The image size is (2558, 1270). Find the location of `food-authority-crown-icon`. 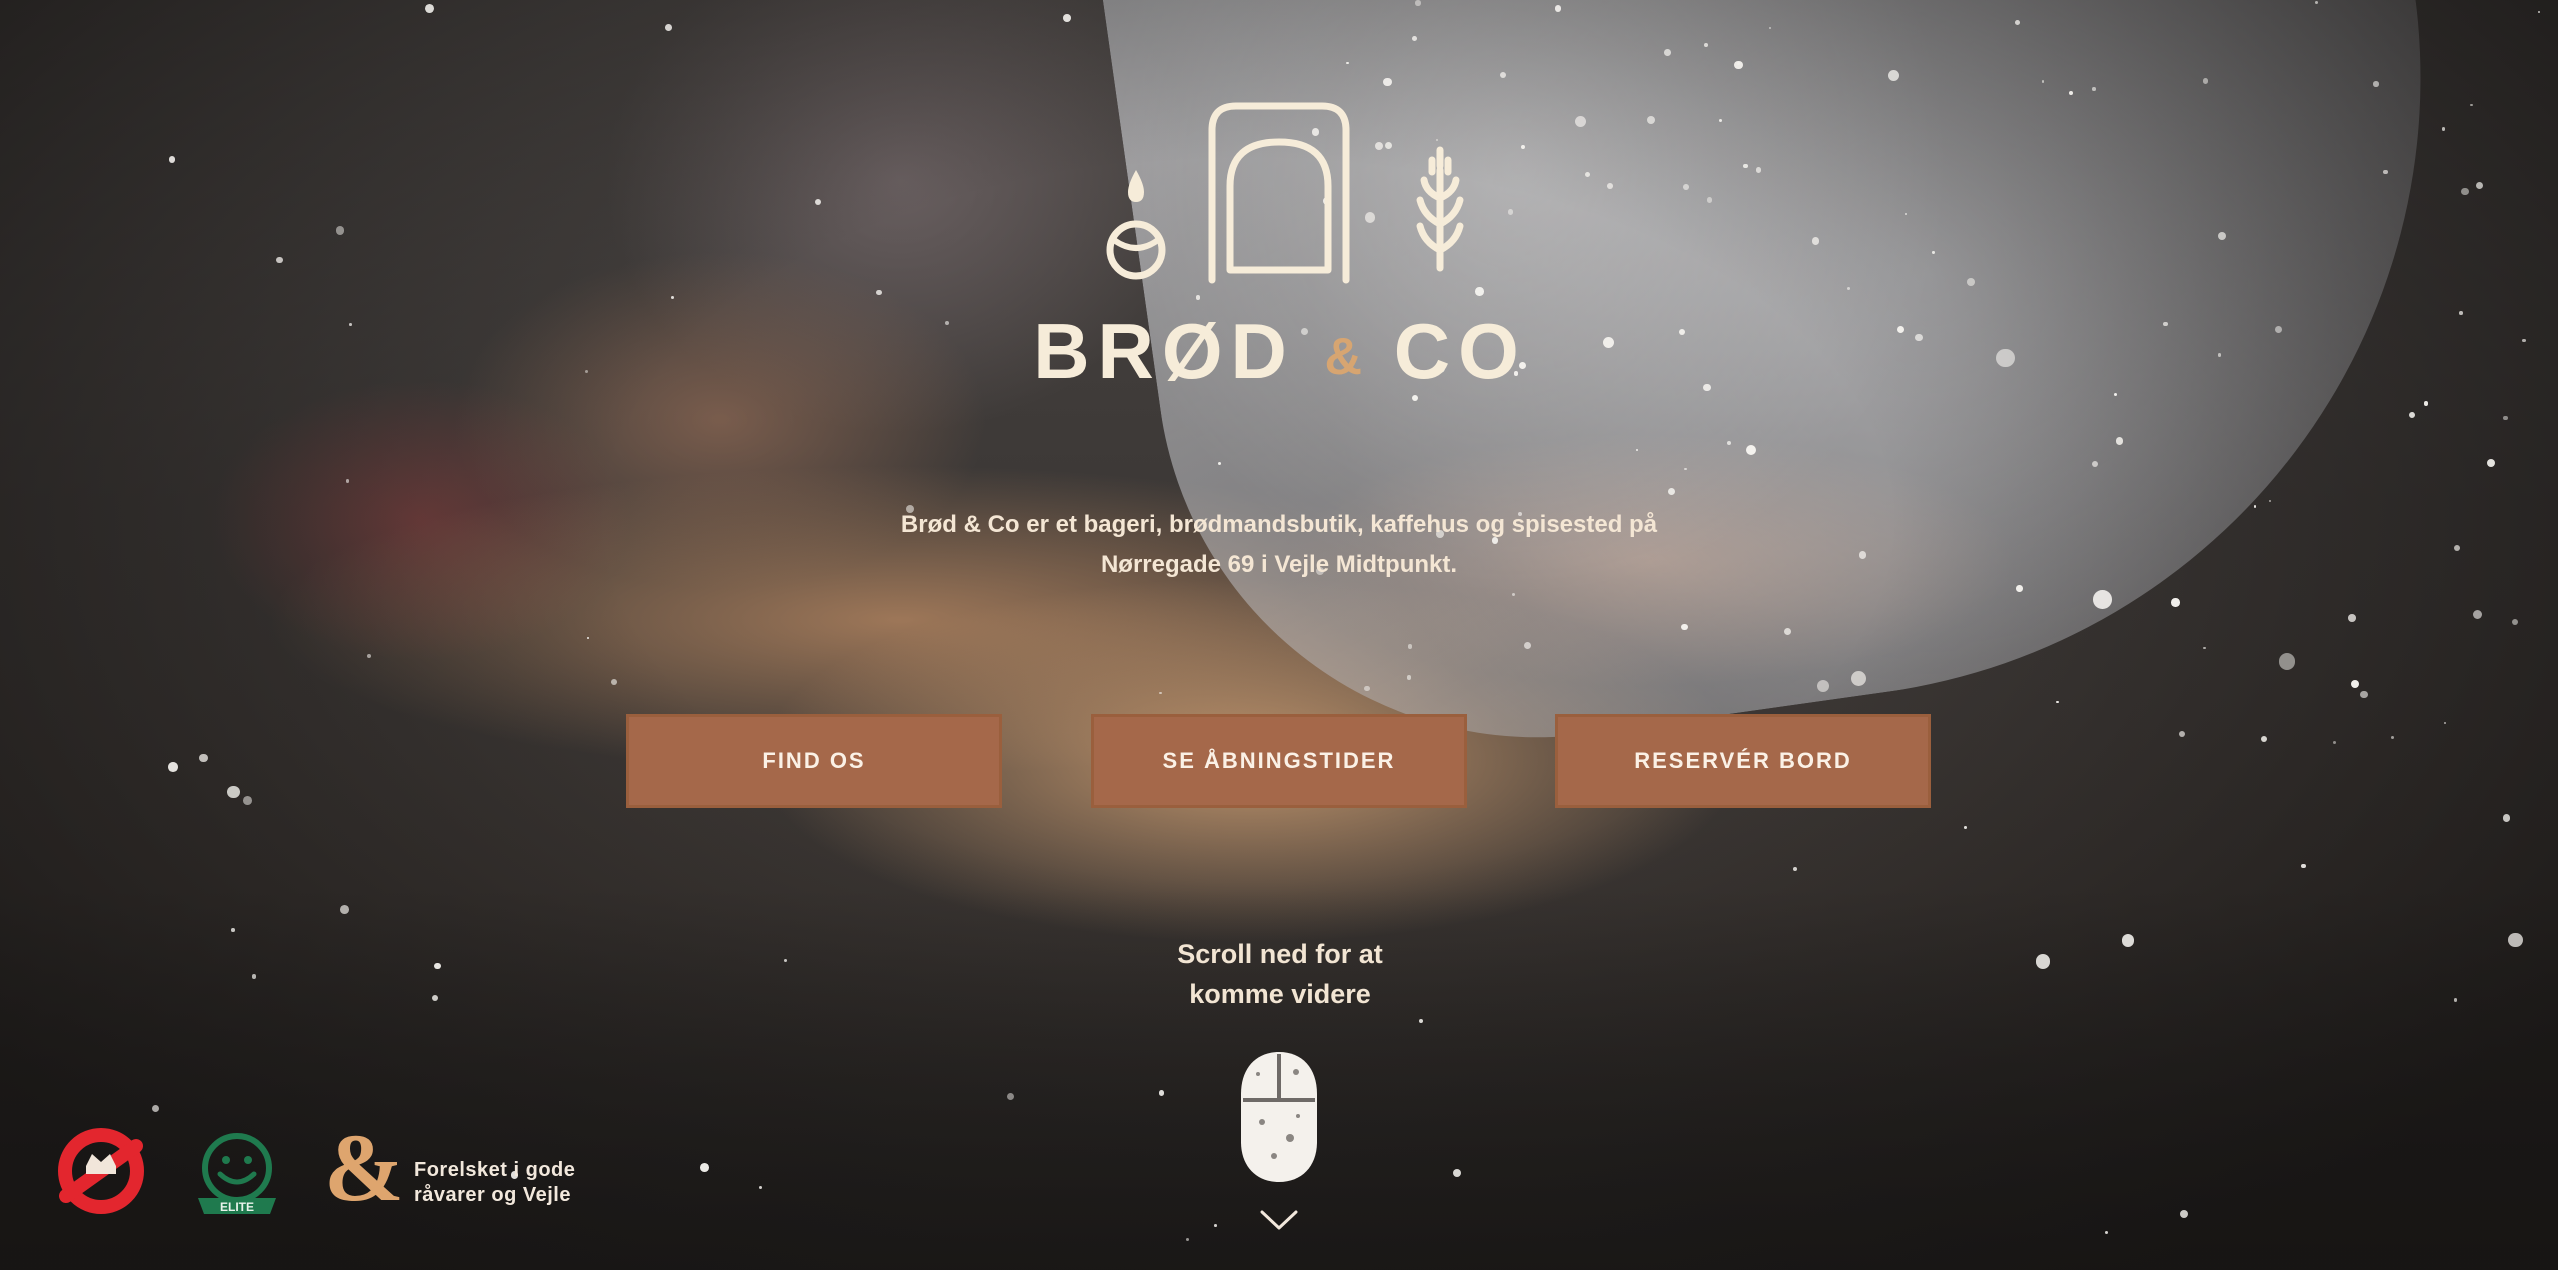

food-authority-crown-icon is located at coordinates (101, 1171).